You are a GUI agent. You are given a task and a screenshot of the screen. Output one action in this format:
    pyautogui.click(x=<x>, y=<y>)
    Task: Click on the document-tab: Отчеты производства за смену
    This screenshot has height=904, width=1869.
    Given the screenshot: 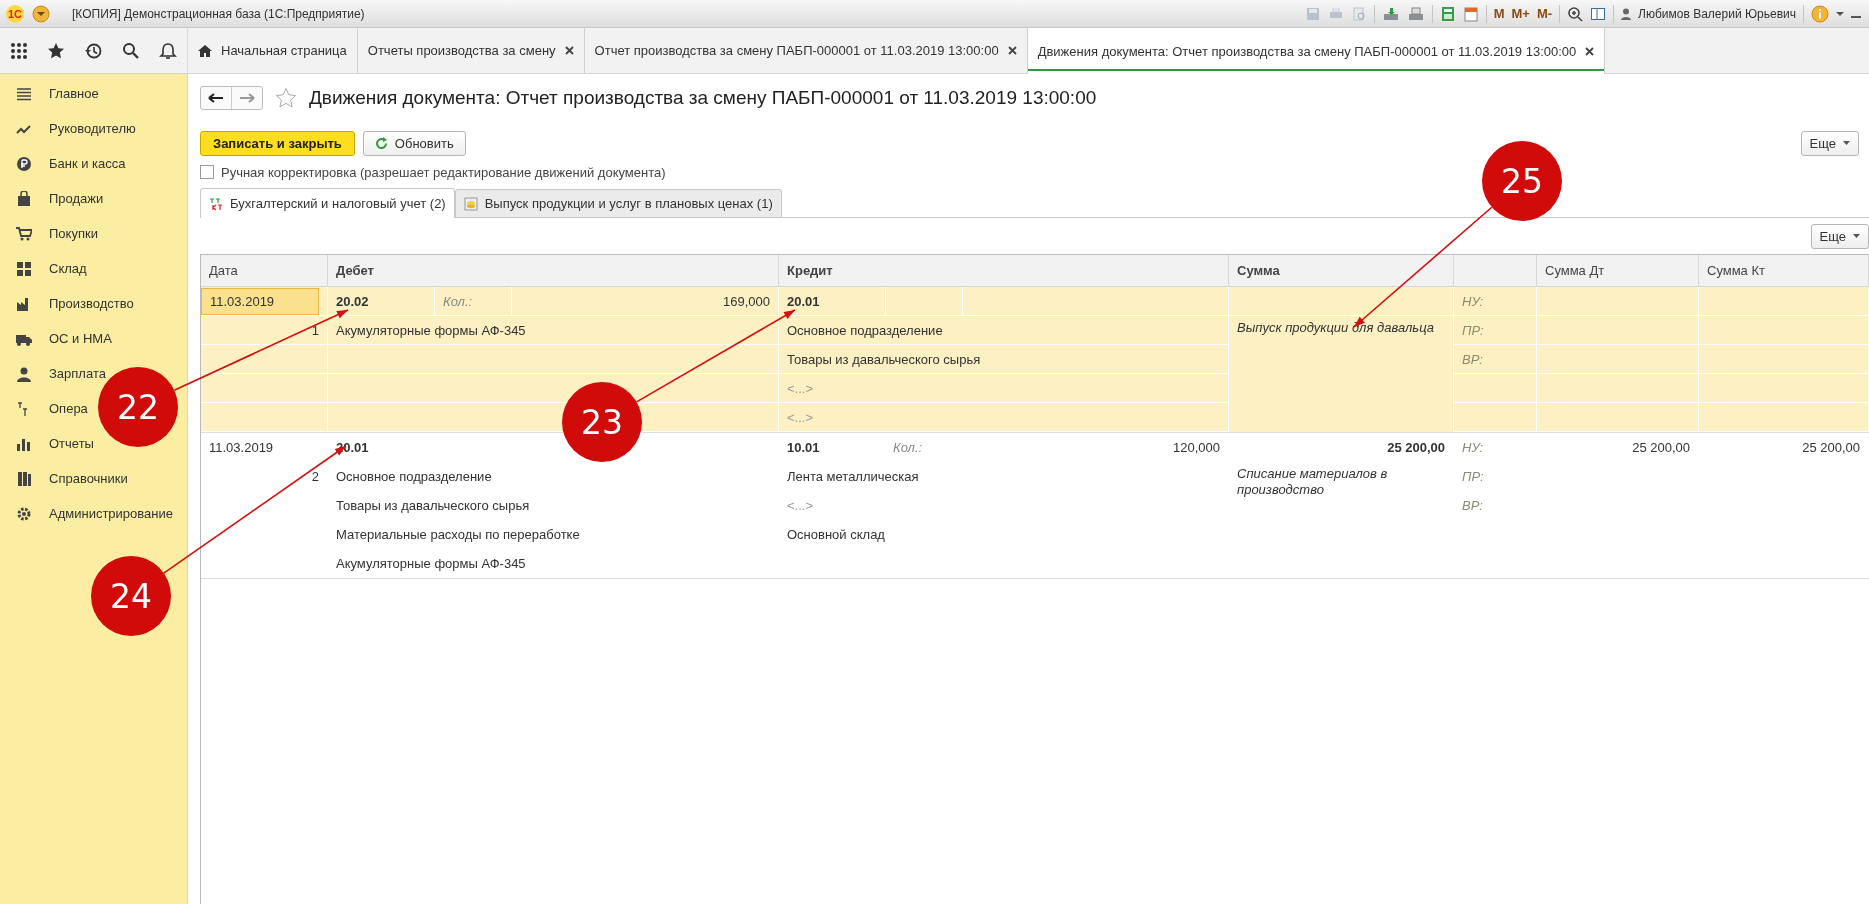 What is the action you would take?
    pyautogui.click(x=471, y=50)
    